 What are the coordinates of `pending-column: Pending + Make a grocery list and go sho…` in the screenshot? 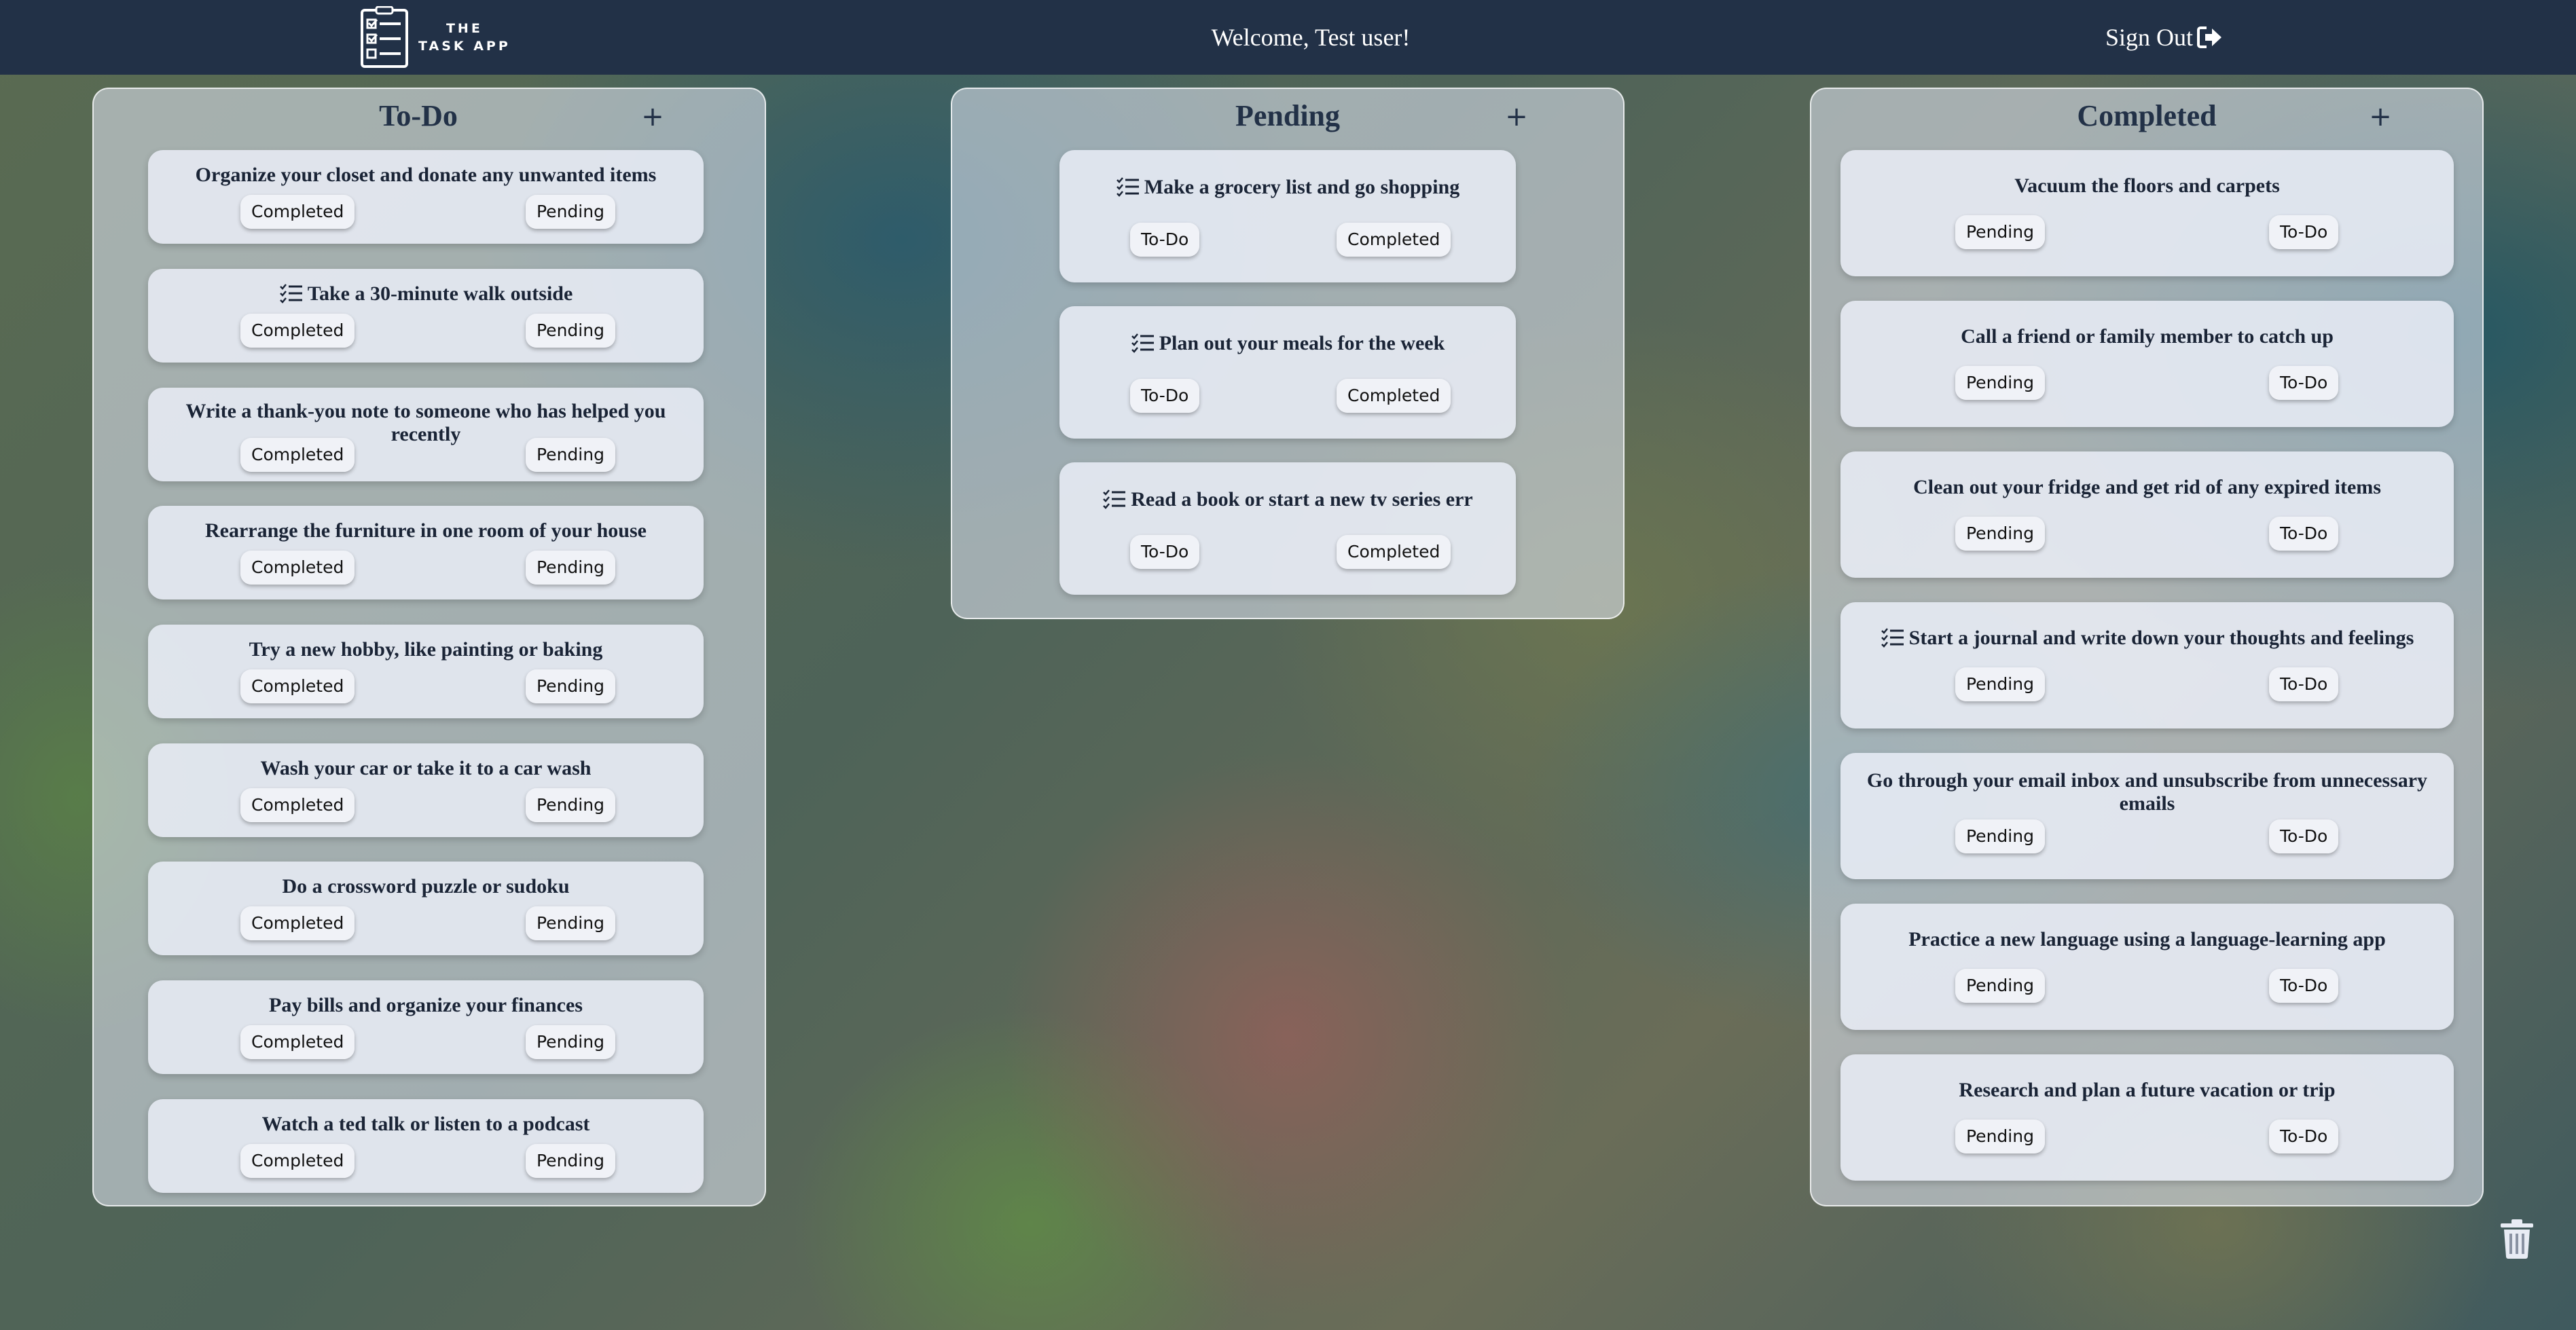 It's located at (1288, 353).